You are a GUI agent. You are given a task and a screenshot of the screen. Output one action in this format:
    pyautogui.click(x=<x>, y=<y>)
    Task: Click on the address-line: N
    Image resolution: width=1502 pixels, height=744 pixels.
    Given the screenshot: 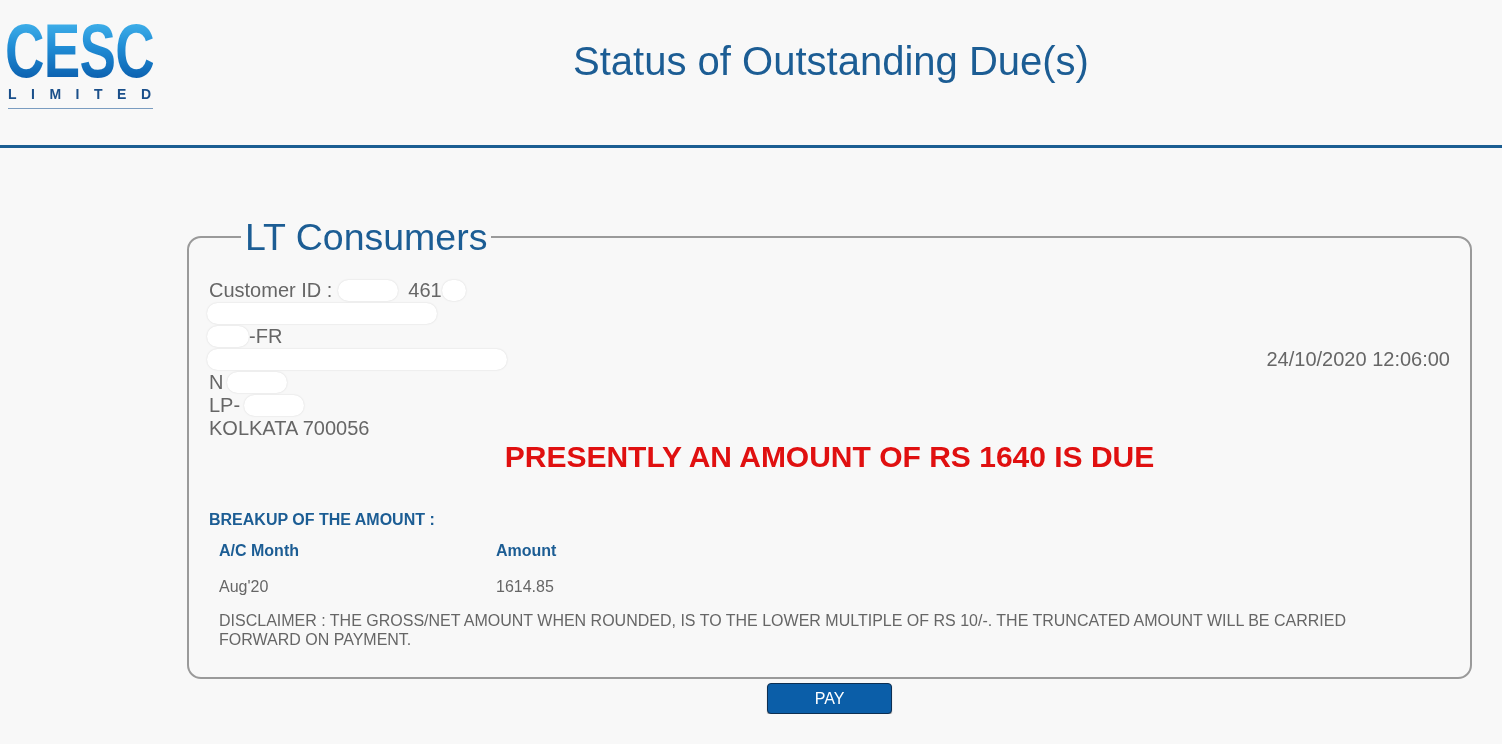 What is the action you would take?
    pyautogui.click(x=216, y=382)
    